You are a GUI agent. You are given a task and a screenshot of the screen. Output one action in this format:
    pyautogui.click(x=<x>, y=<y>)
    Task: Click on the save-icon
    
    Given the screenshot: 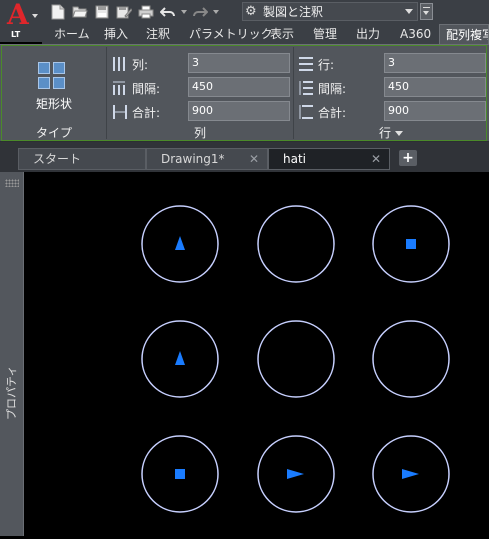 What is the action you would take?
    pyautogui.click(x=102, y=12)
    